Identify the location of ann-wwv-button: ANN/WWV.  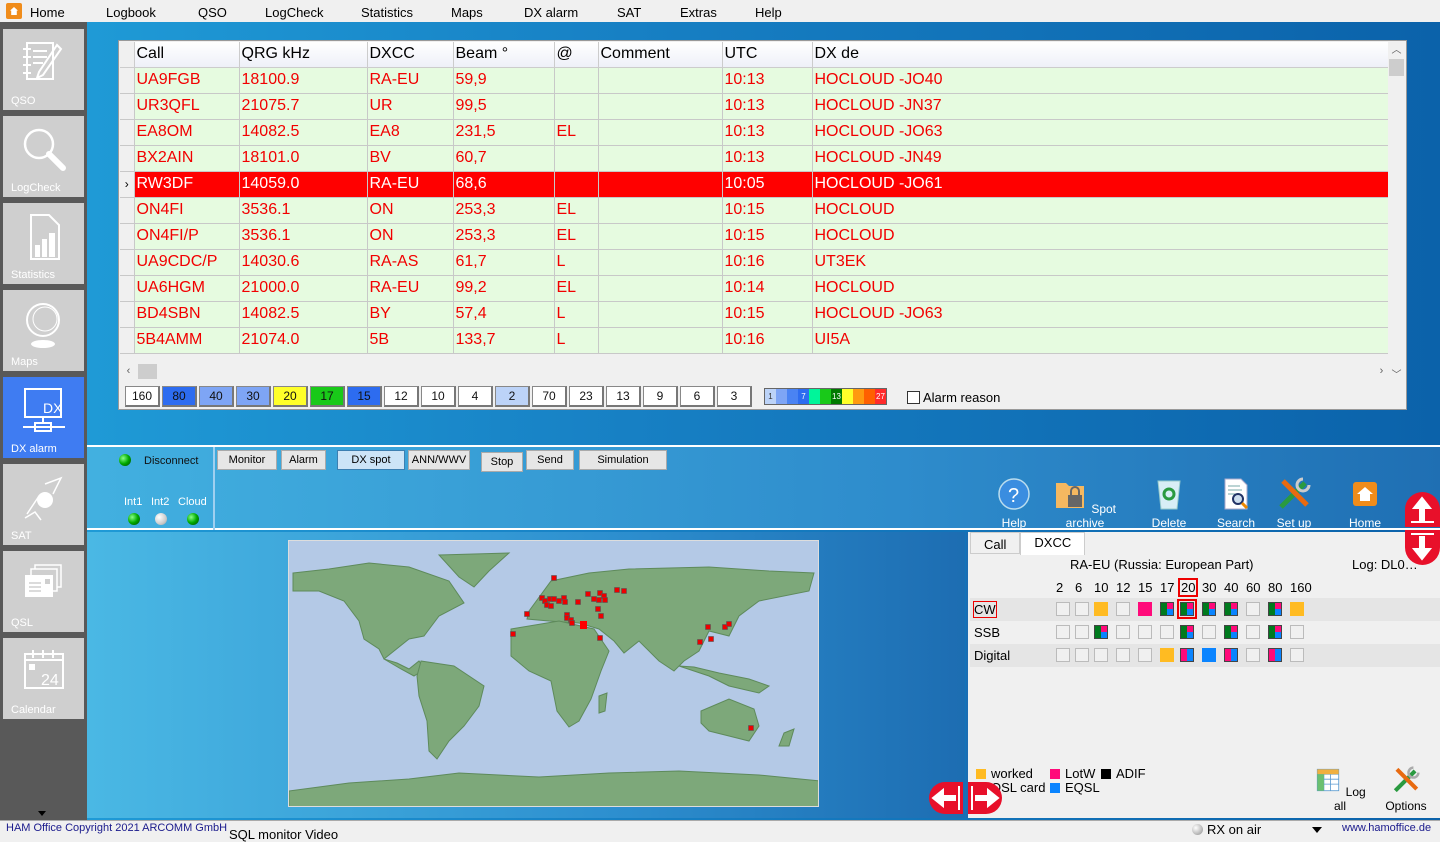
(439, 460).